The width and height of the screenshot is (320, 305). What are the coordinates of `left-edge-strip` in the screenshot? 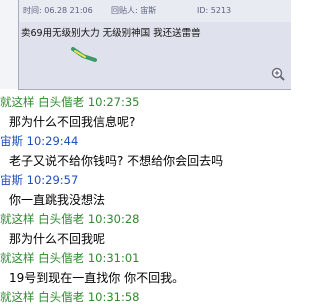 It's located at (9, 44).